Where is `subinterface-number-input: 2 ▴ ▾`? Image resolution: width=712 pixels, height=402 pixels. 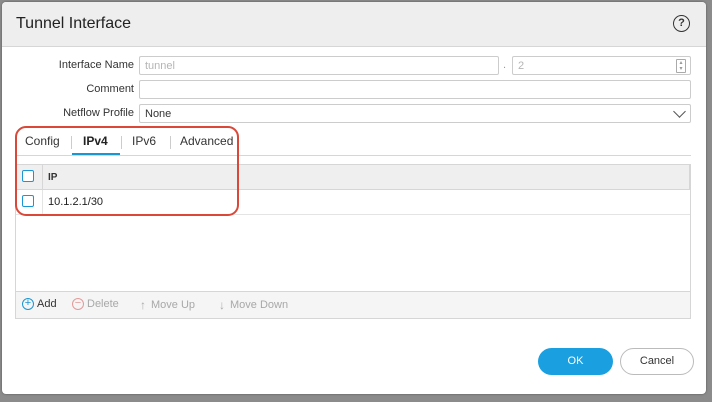
subinterface-number-input: 2 ▴ ▾ is located at coordinates (601, 65).